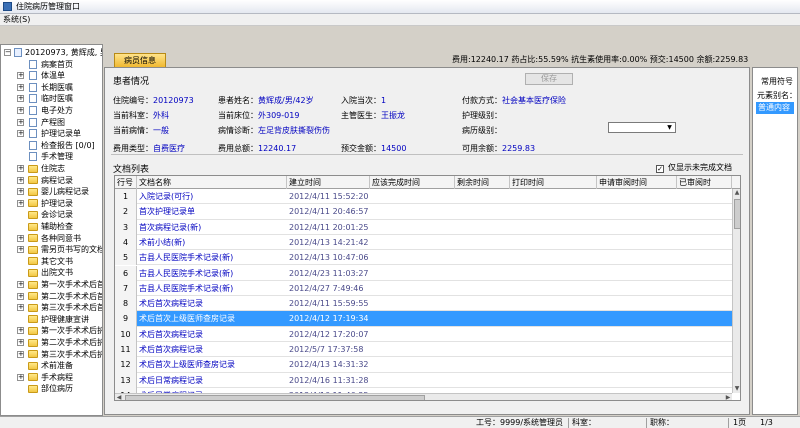 The width and height of the screenshot is (800, 428). Describe the element at coordinates (51, 297) in the screenshot. I see `tree-item: + 第二次手术术后首次` at that location.